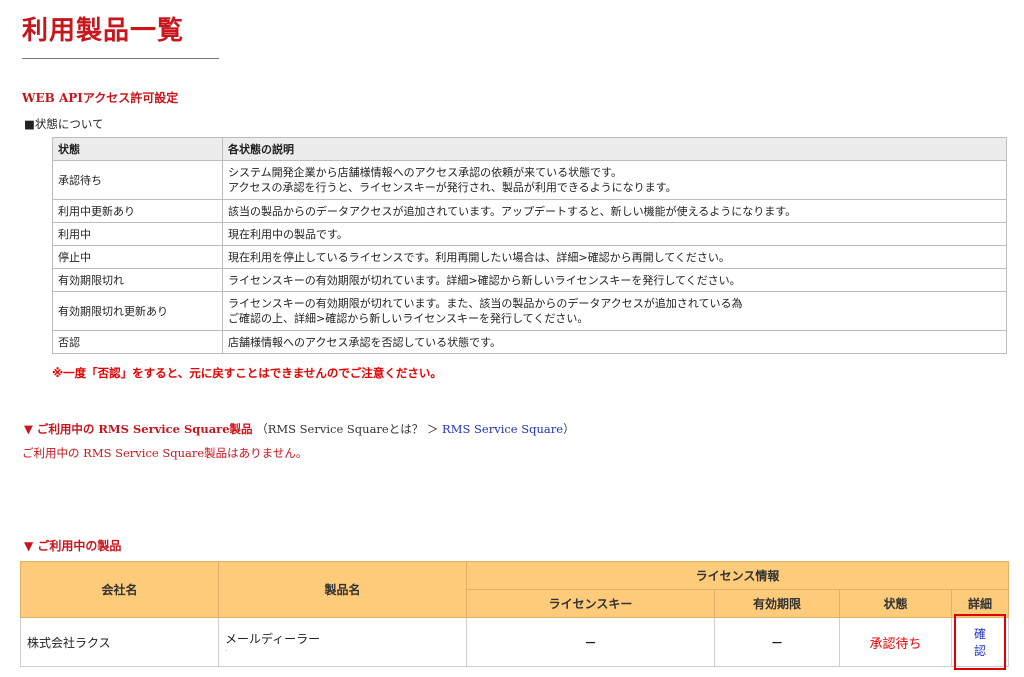 Image resolution: width=1024 pixels, height=677 pixels. I want to click on webapi-section-heading: WEB APIアクセス許可設定, so click(100, 98).